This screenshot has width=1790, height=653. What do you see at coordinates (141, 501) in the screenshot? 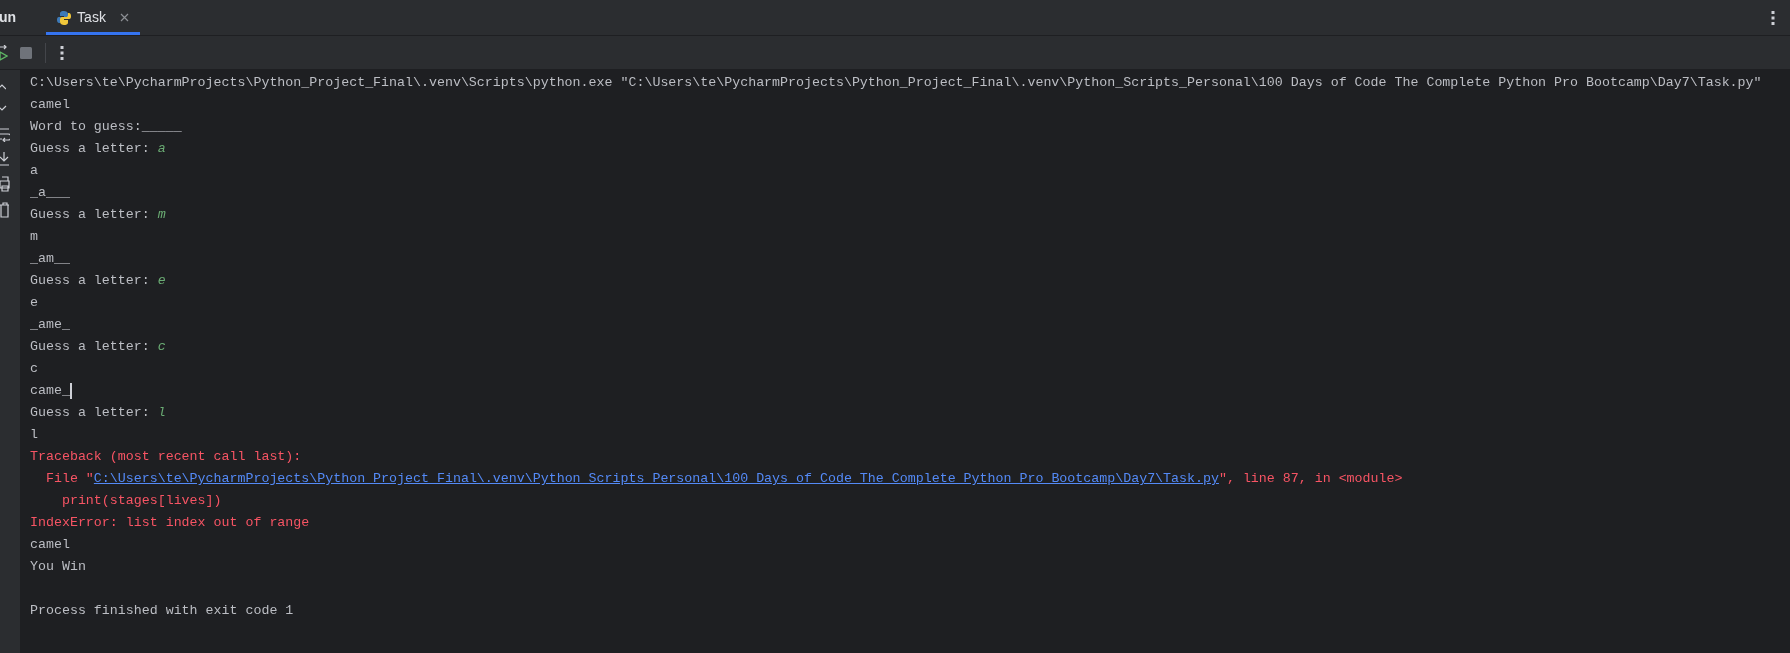
I see `error-line: print(stages[lives])` at bounding box center [141, 501].